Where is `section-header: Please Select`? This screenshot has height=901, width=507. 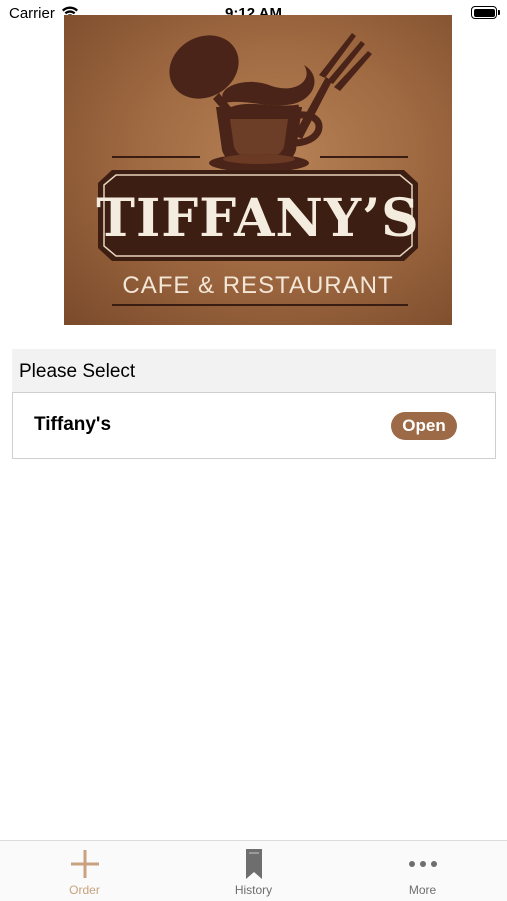 section-header: Please Select is located at coordinates (254, 370).